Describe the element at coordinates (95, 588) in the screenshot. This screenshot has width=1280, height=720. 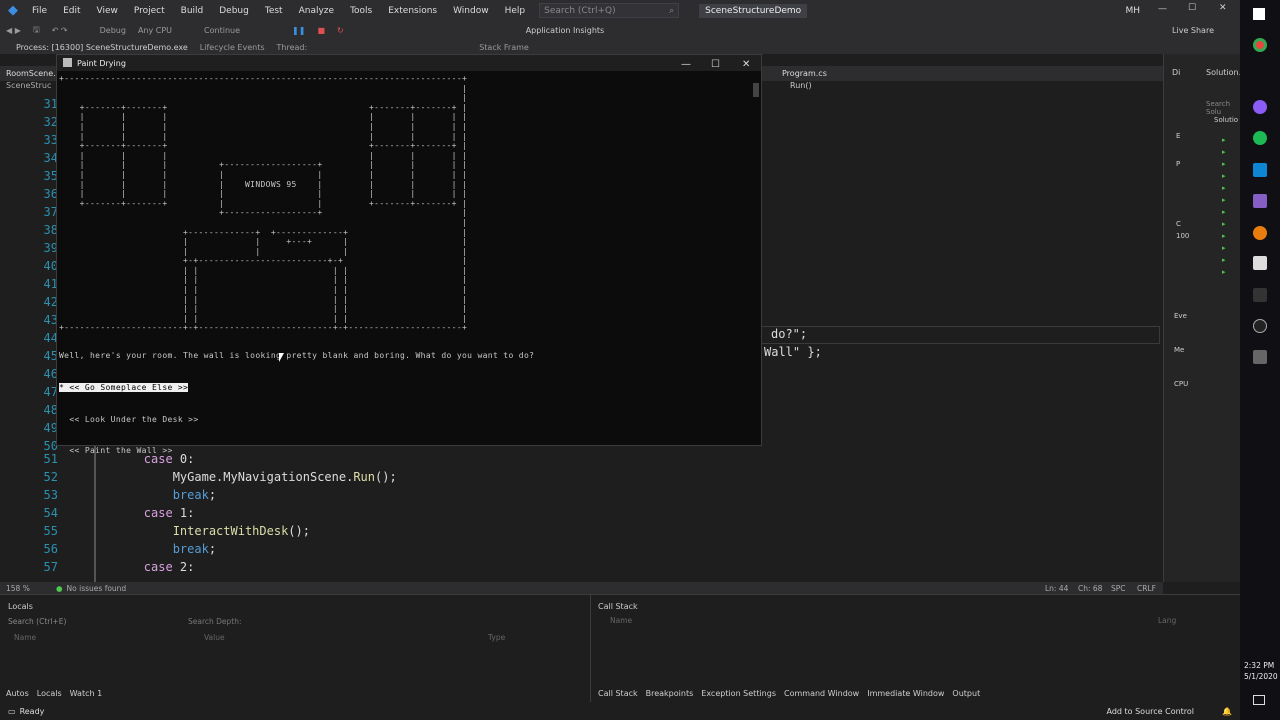
I see `issues-status: No issues found` at that location.